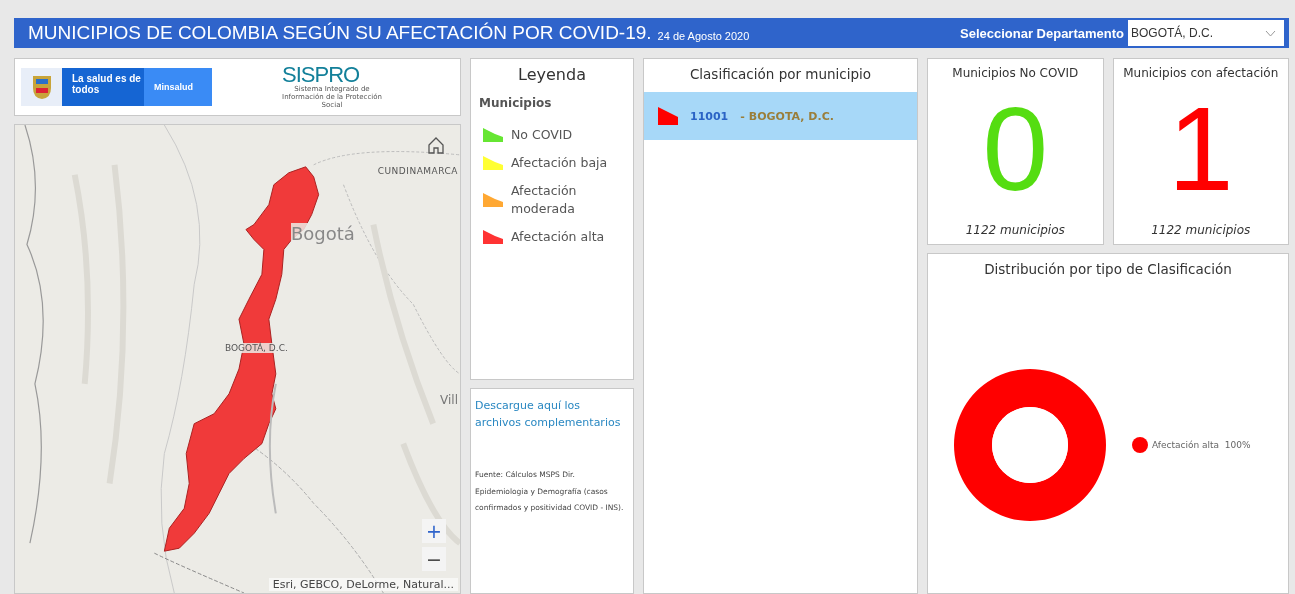 The image size is (1295, 594). What do you see at coordinates (434, 531) in the screenshot?
I see `zoom-in-button: +` at bounding box center [434, 531].